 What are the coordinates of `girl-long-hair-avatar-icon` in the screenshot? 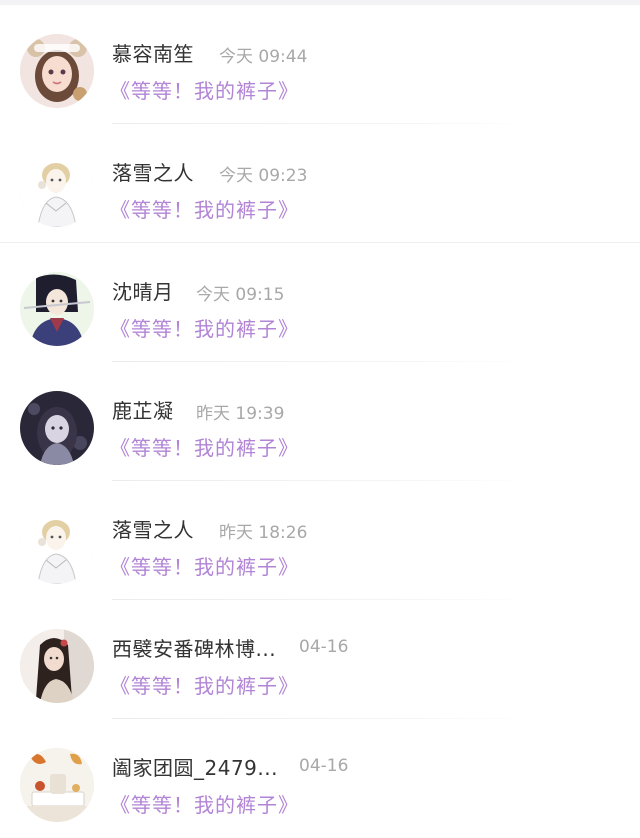 It's located at (57, 666).